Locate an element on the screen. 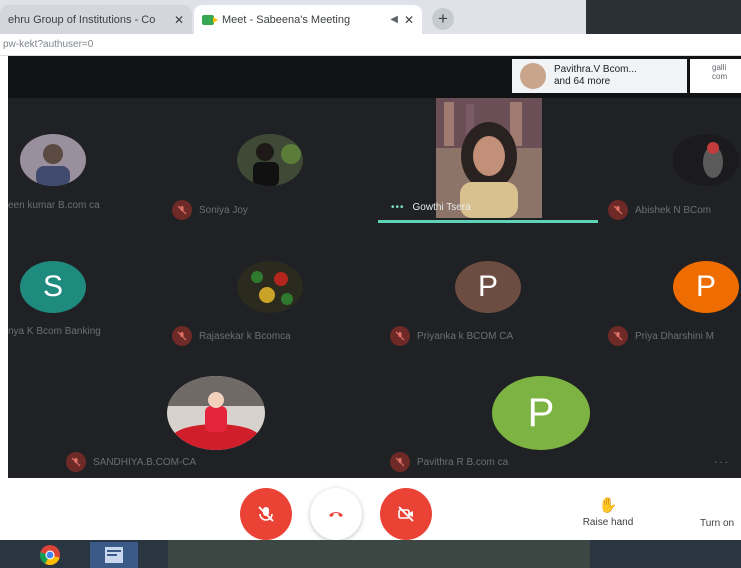  active-speaker-video is located at coordinates (489, 158).